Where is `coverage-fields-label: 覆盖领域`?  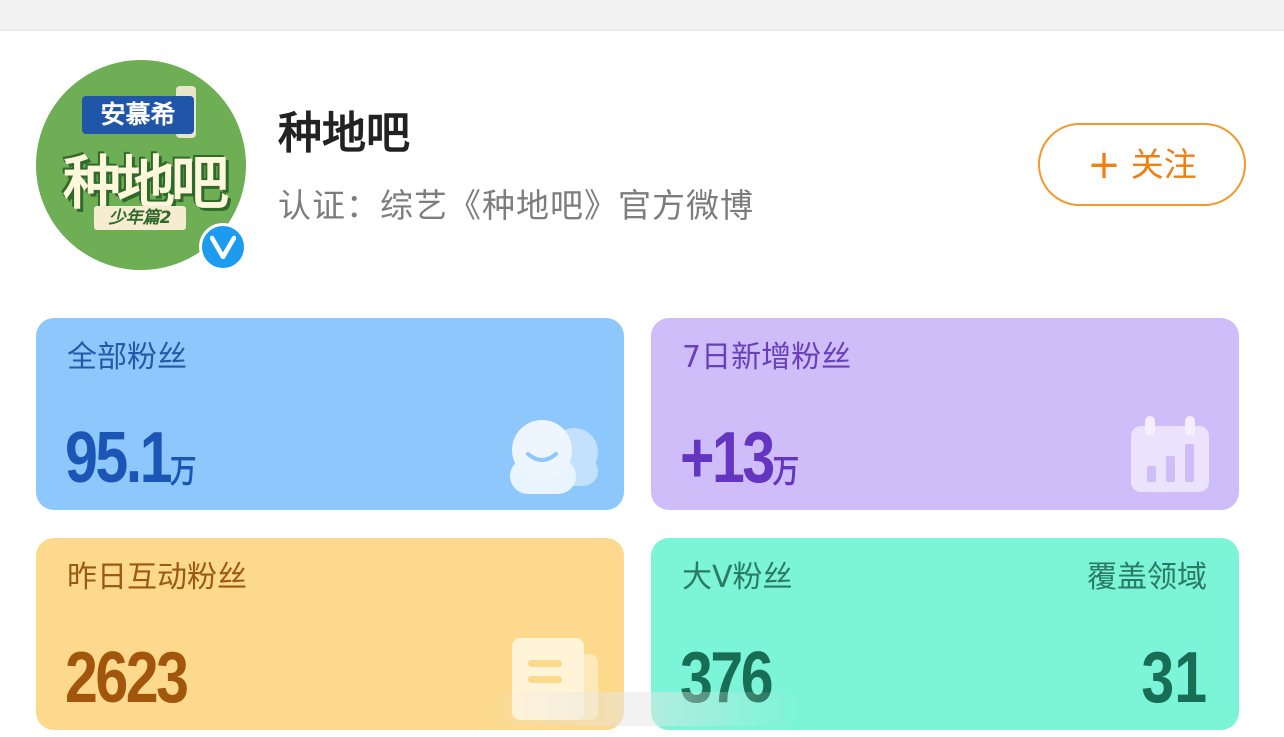 coverage-fields-label: 覆盖领域 is located at coordinates (1147, 577).